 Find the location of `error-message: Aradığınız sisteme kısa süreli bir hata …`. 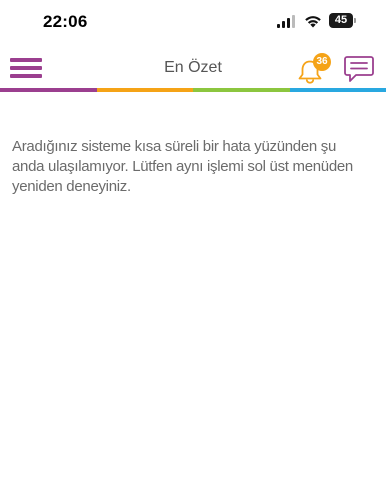

error-message: Aradığınız sisteme kısa süreli bir hata … is located at coordinates (182, 166).